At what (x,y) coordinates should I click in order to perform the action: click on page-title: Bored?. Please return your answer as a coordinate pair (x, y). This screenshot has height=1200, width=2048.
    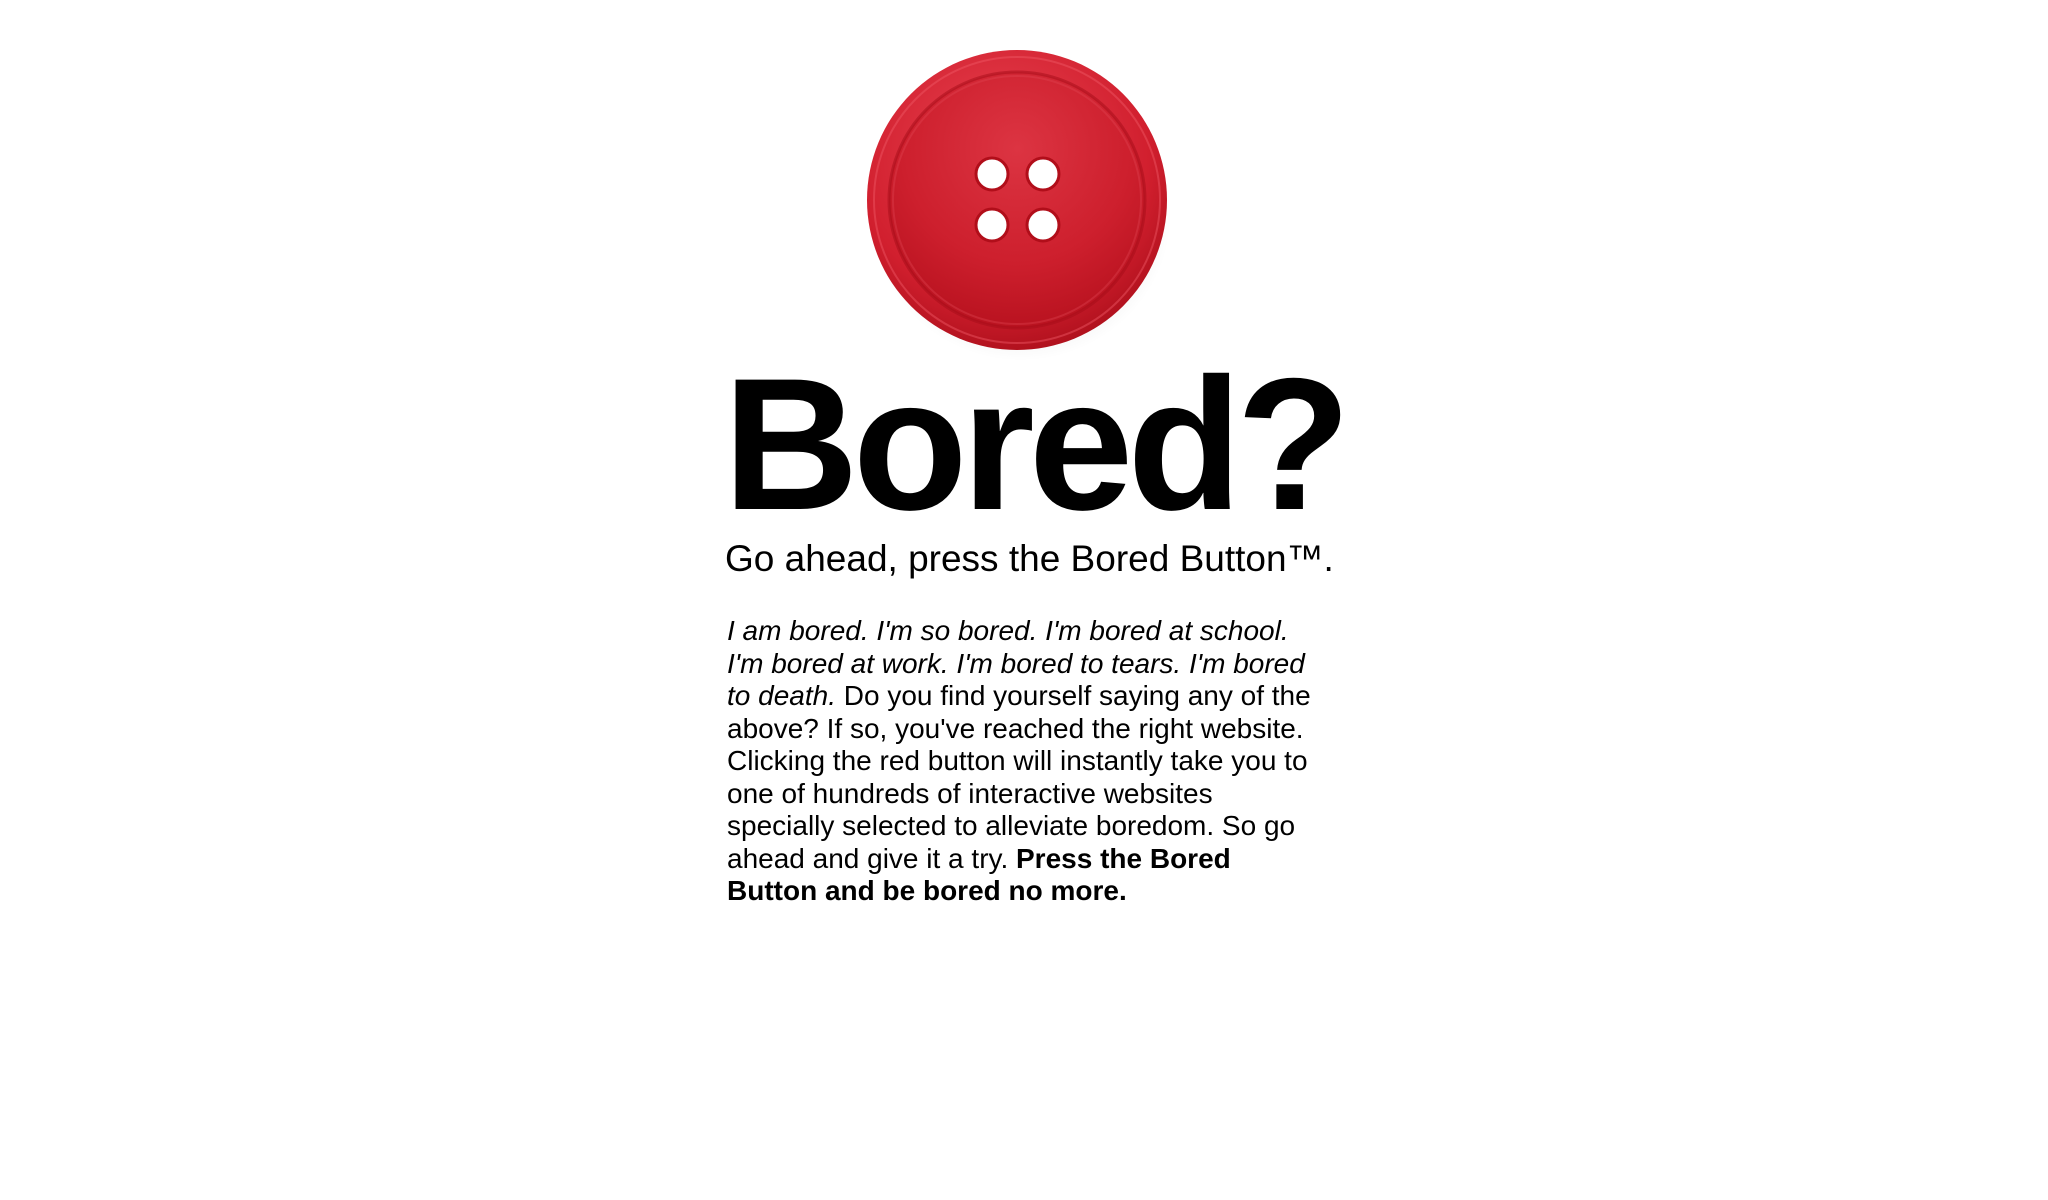
    Looking at the image, I should click on (1037, 444).